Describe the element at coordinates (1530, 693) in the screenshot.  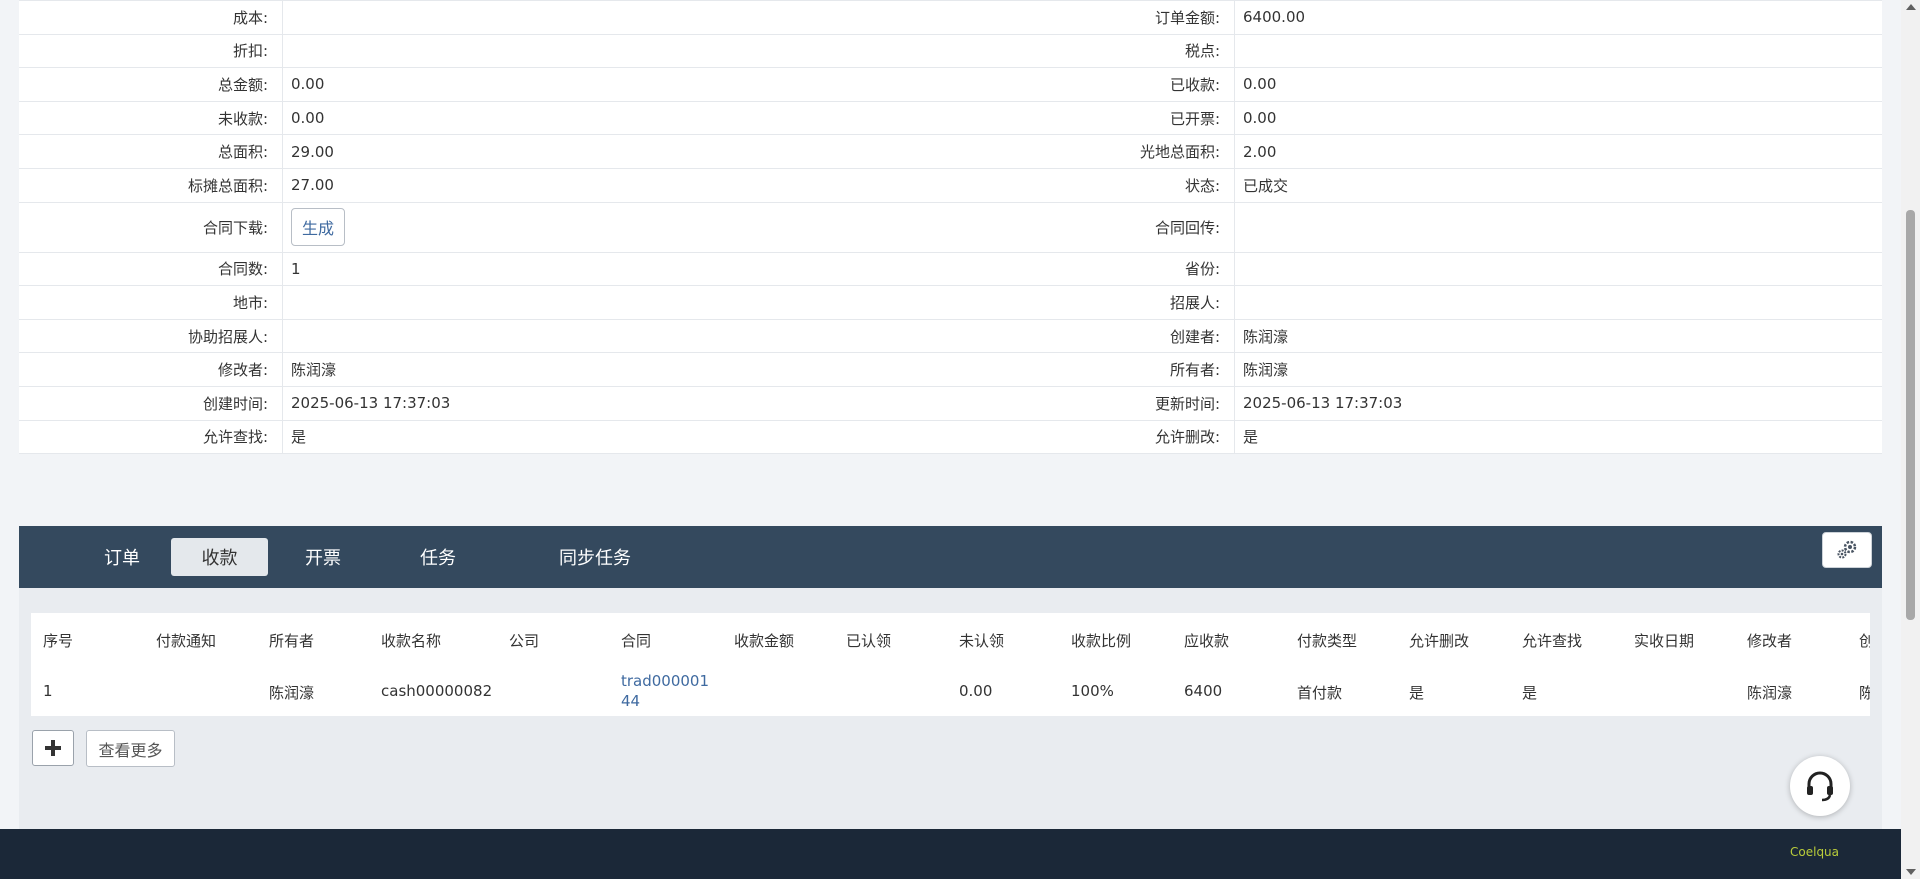
I see `cell-allow-search: 是` at that location.